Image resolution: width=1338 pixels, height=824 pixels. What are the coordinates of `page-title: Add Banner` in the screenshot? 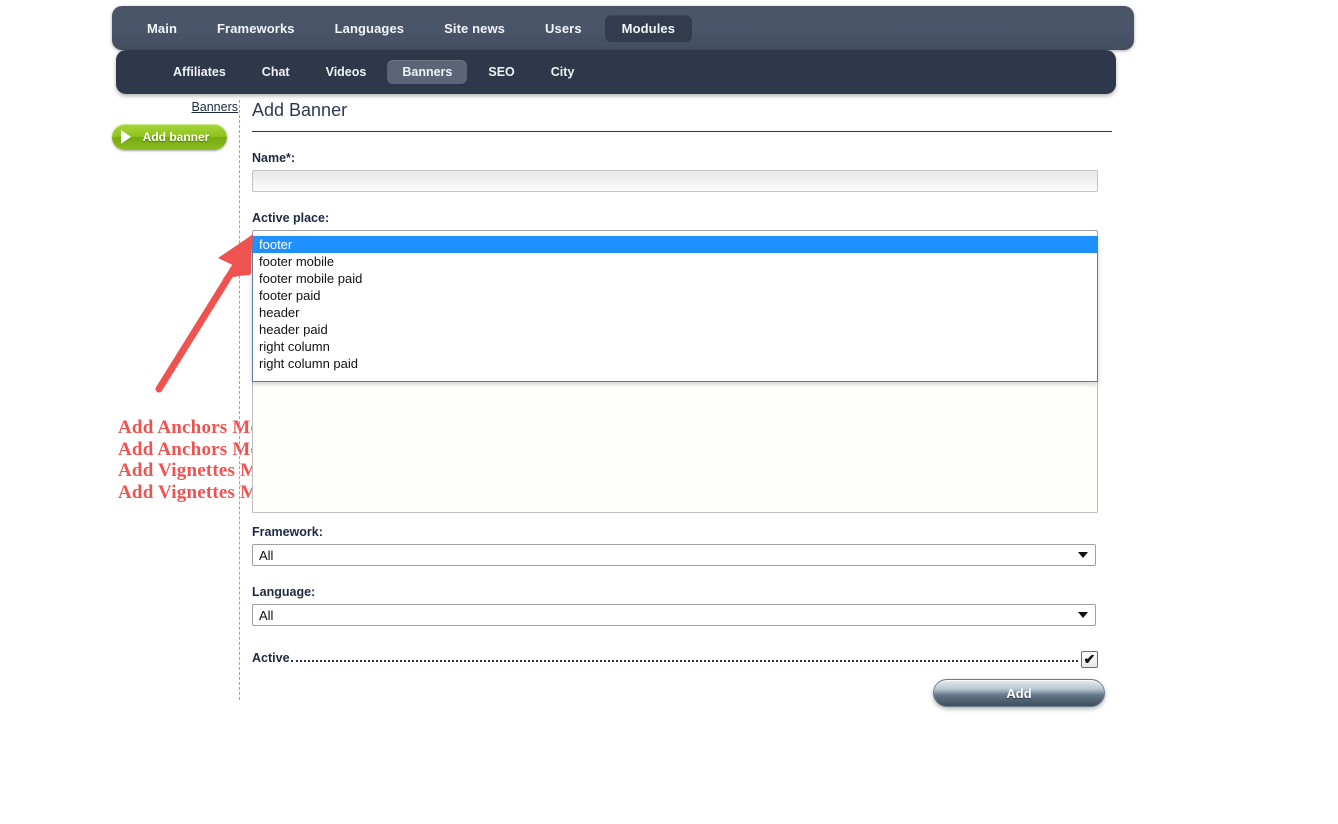 It's located at (682, 116).